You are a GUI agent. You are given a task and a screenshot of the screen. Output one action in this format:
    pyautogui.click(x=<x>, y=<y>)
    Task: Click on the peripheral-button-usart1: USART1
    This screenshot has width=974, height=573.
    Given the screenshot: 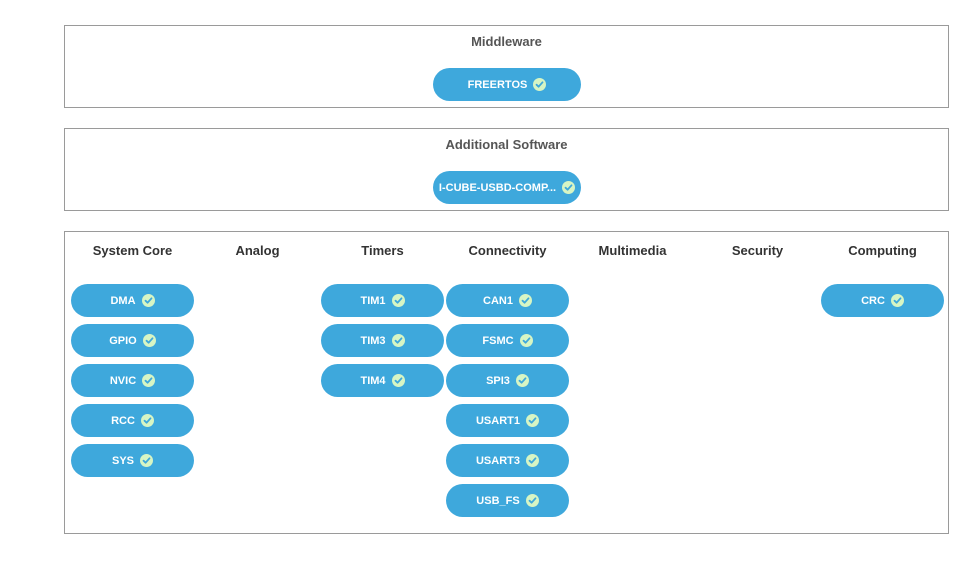 What is the action you would take?
    pyautogui.click(x=507, y=420)
    